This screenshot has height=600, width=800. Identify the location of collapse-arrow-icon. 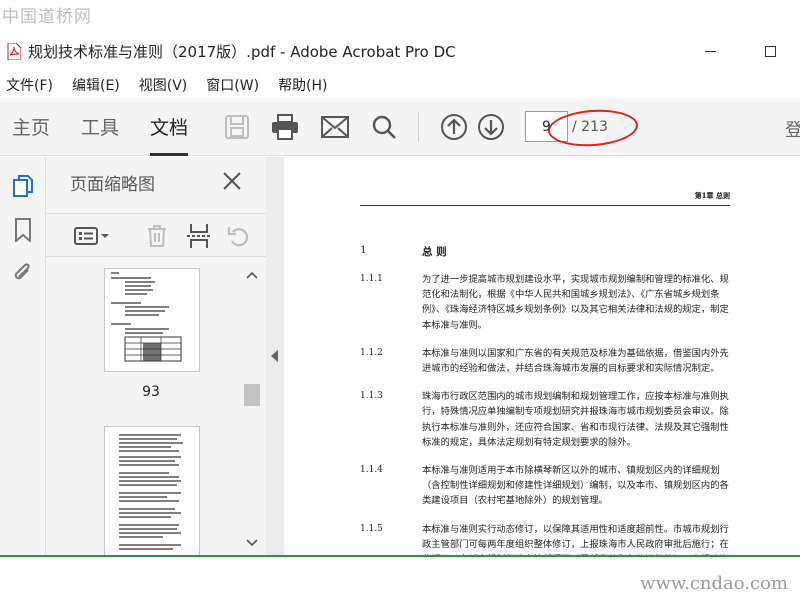
(274, 356).